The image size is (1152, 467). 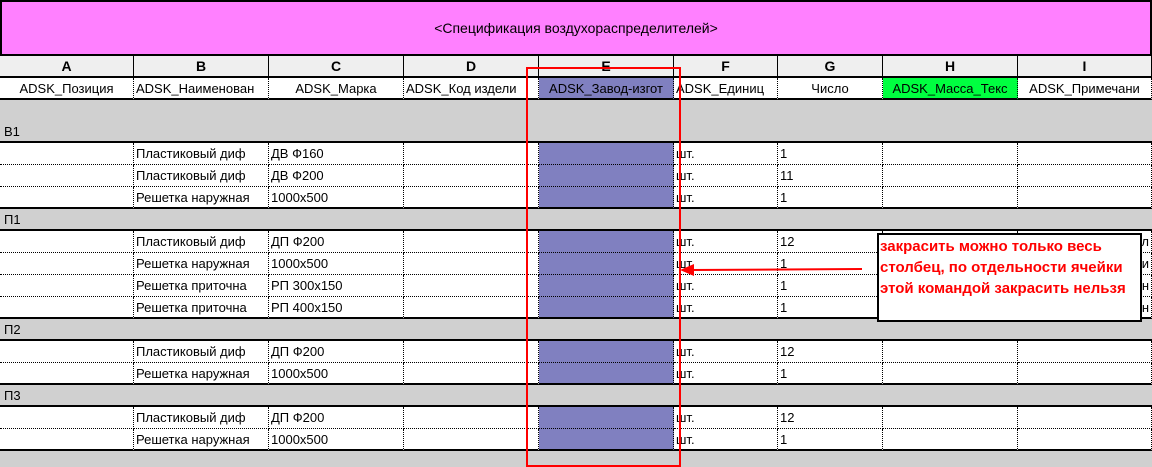 What do you see at coordinates (726, 67) in the screenshot?
I see `column-letter-f: F` at bounding box center [726, 67].